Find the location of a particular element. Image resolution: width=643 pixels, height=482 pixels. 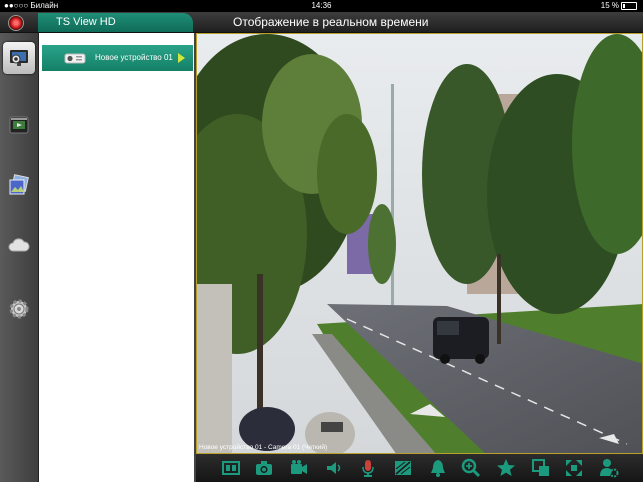

camera-caption: Новое устройство 01 - Camera 01 (Четкий) is located at coordinates (263, 447).